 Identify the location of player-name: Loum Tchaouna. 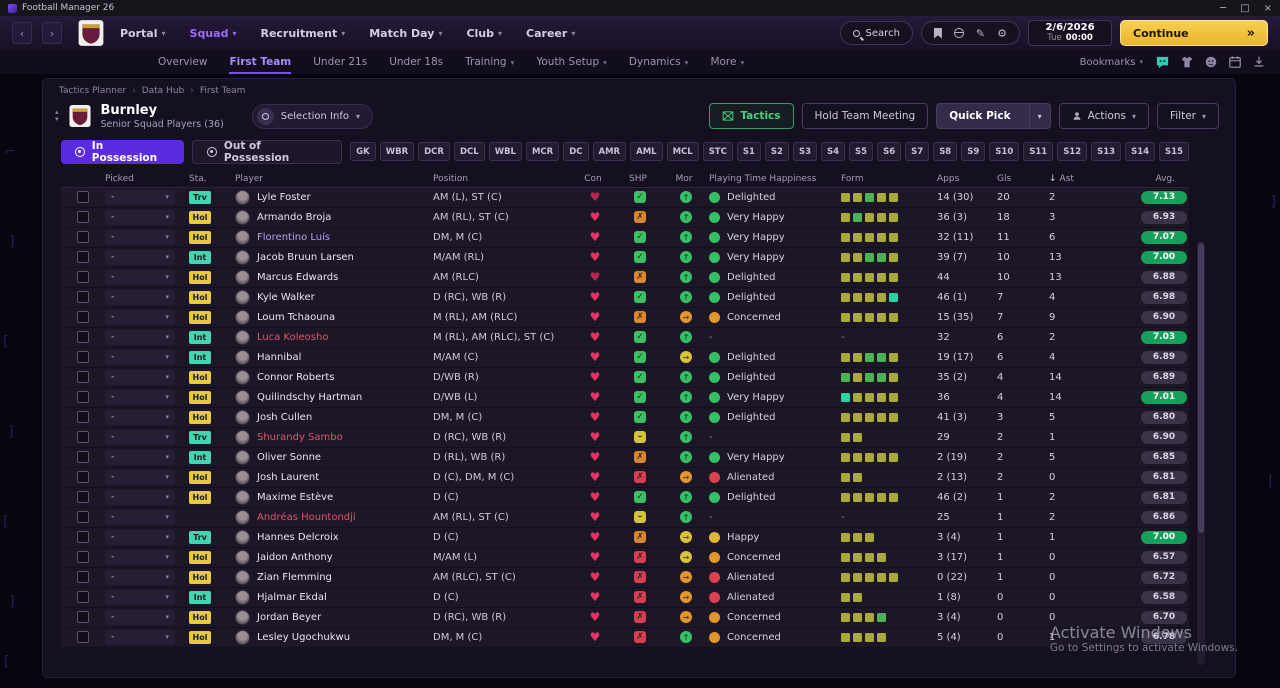
(296, 317).